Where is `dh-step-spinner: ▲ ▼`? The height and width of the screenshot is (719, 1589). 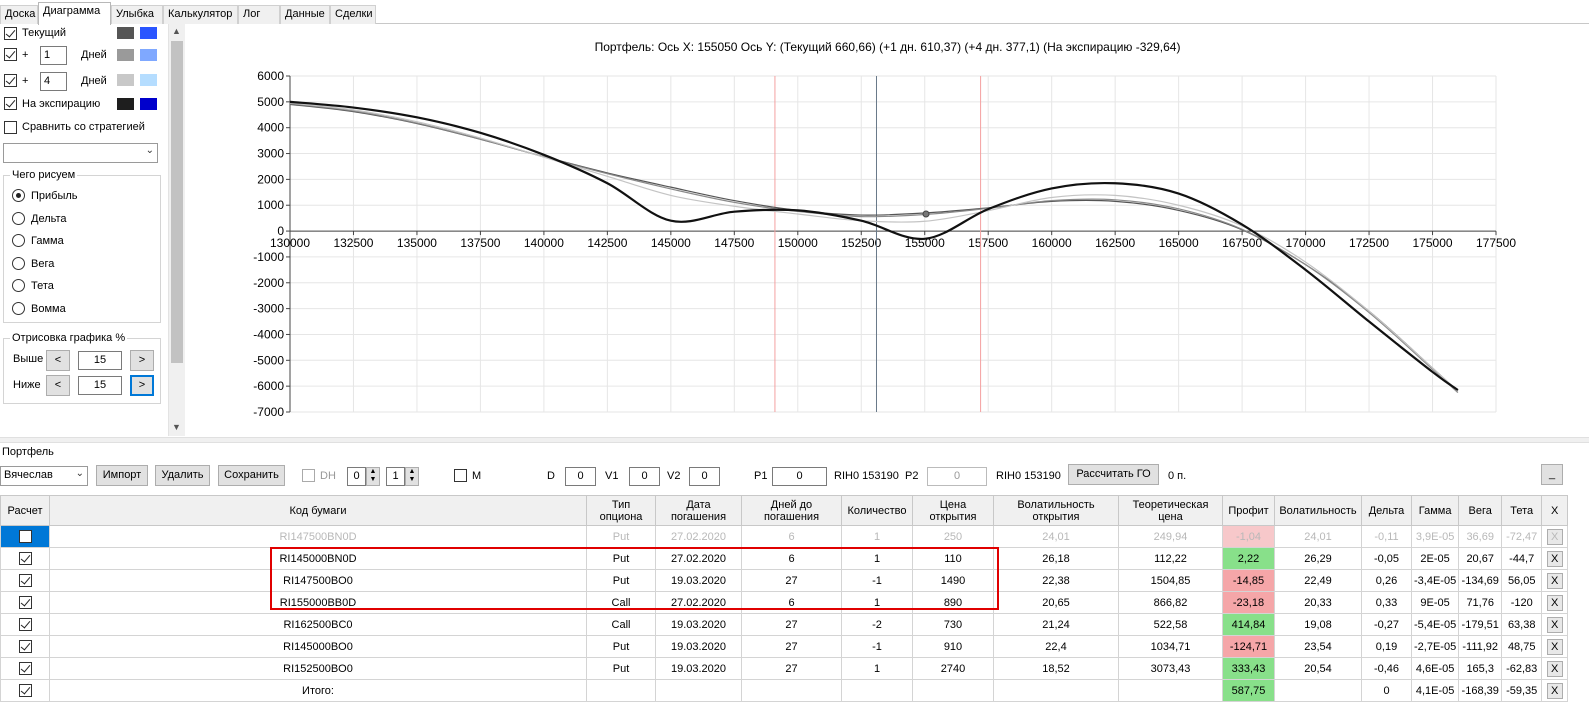
dh-step-spinner: ▲ ▼ is located at coordinates (412, 476).